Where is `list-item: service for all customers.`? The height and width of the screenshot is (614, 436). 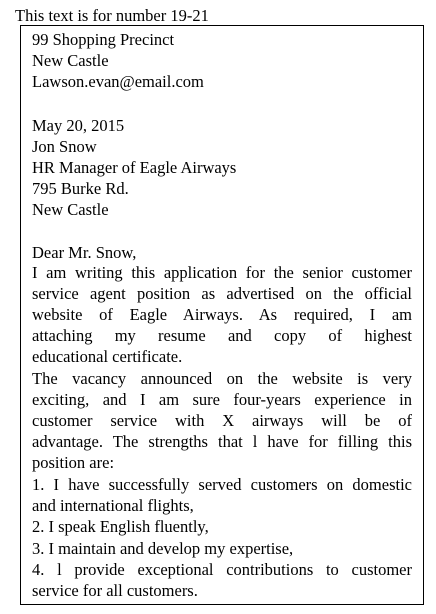
list-item: service for all customers. is located at coordinates (115, 590).